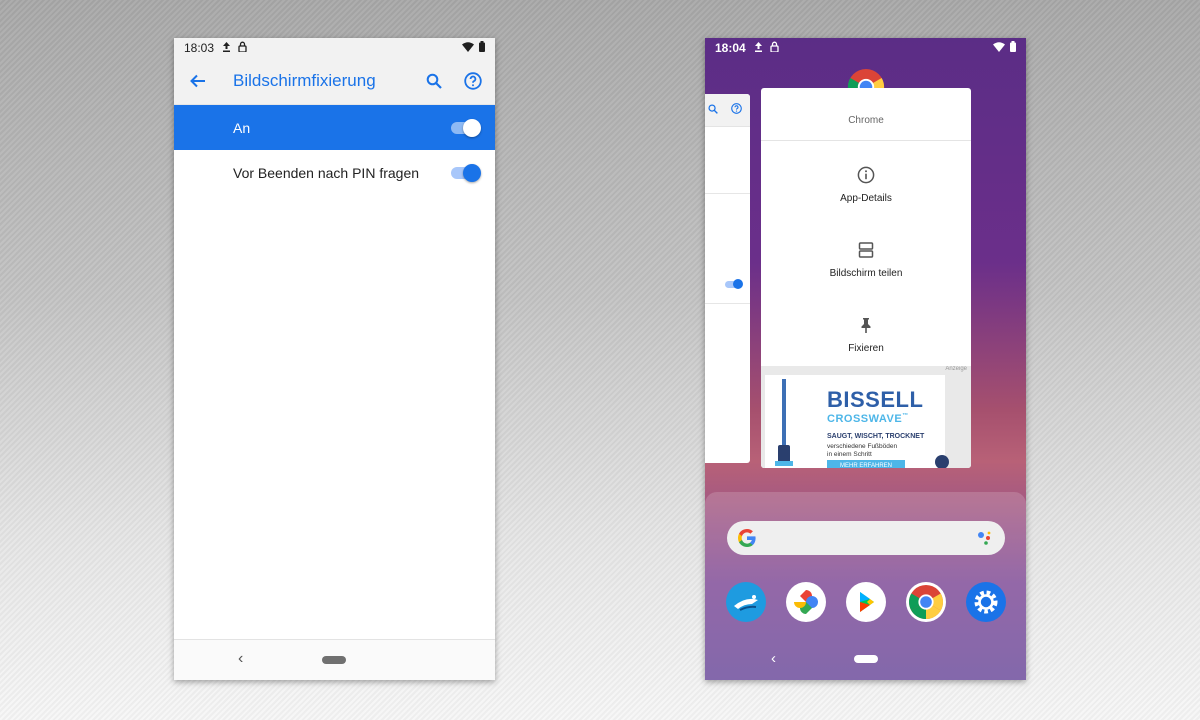 The width and height of the screenshot is (1200, 720). I want to click on app-bar: Bildschirmfixierung, so click(334, 81).